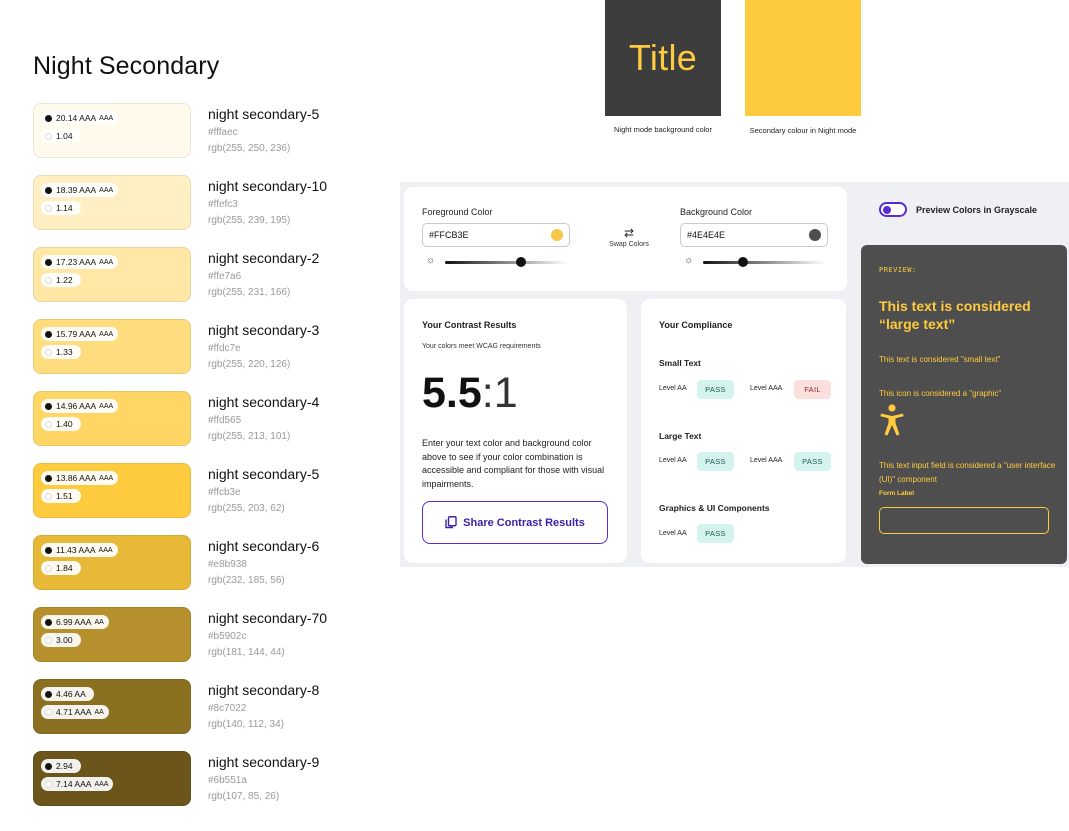 This screenshot has height=831, width=1069. Describe the element at coordinates (524, 522) in the screenshot. I see `share-results-label: Share Contrast Results` at that location.